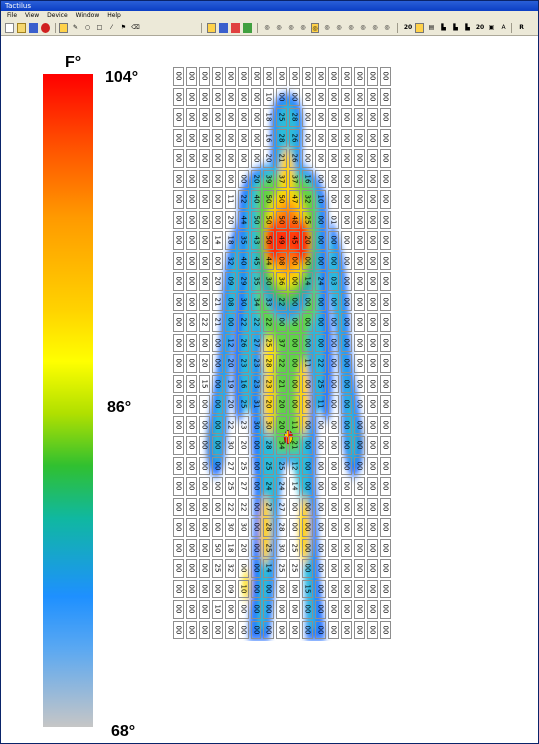 Image resolution: width=539 pixels, height=744 pixels. What do you see at coordinates (521, 28) in the screenshot?
I see `text-r-button: R` at bounding box center [521, 28].